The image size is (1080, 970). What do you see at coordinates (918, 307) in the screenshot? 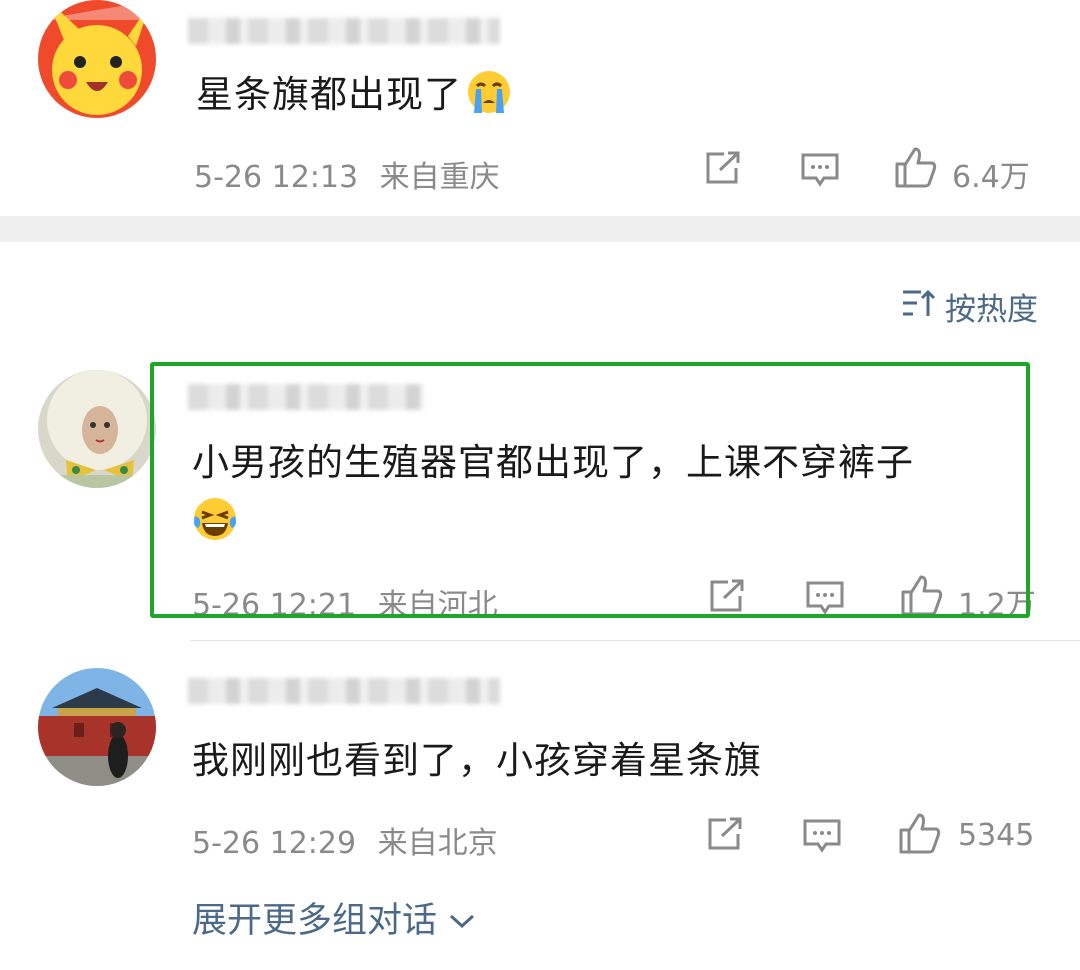
I see `sort-icon` at bounding box center [918, 307].